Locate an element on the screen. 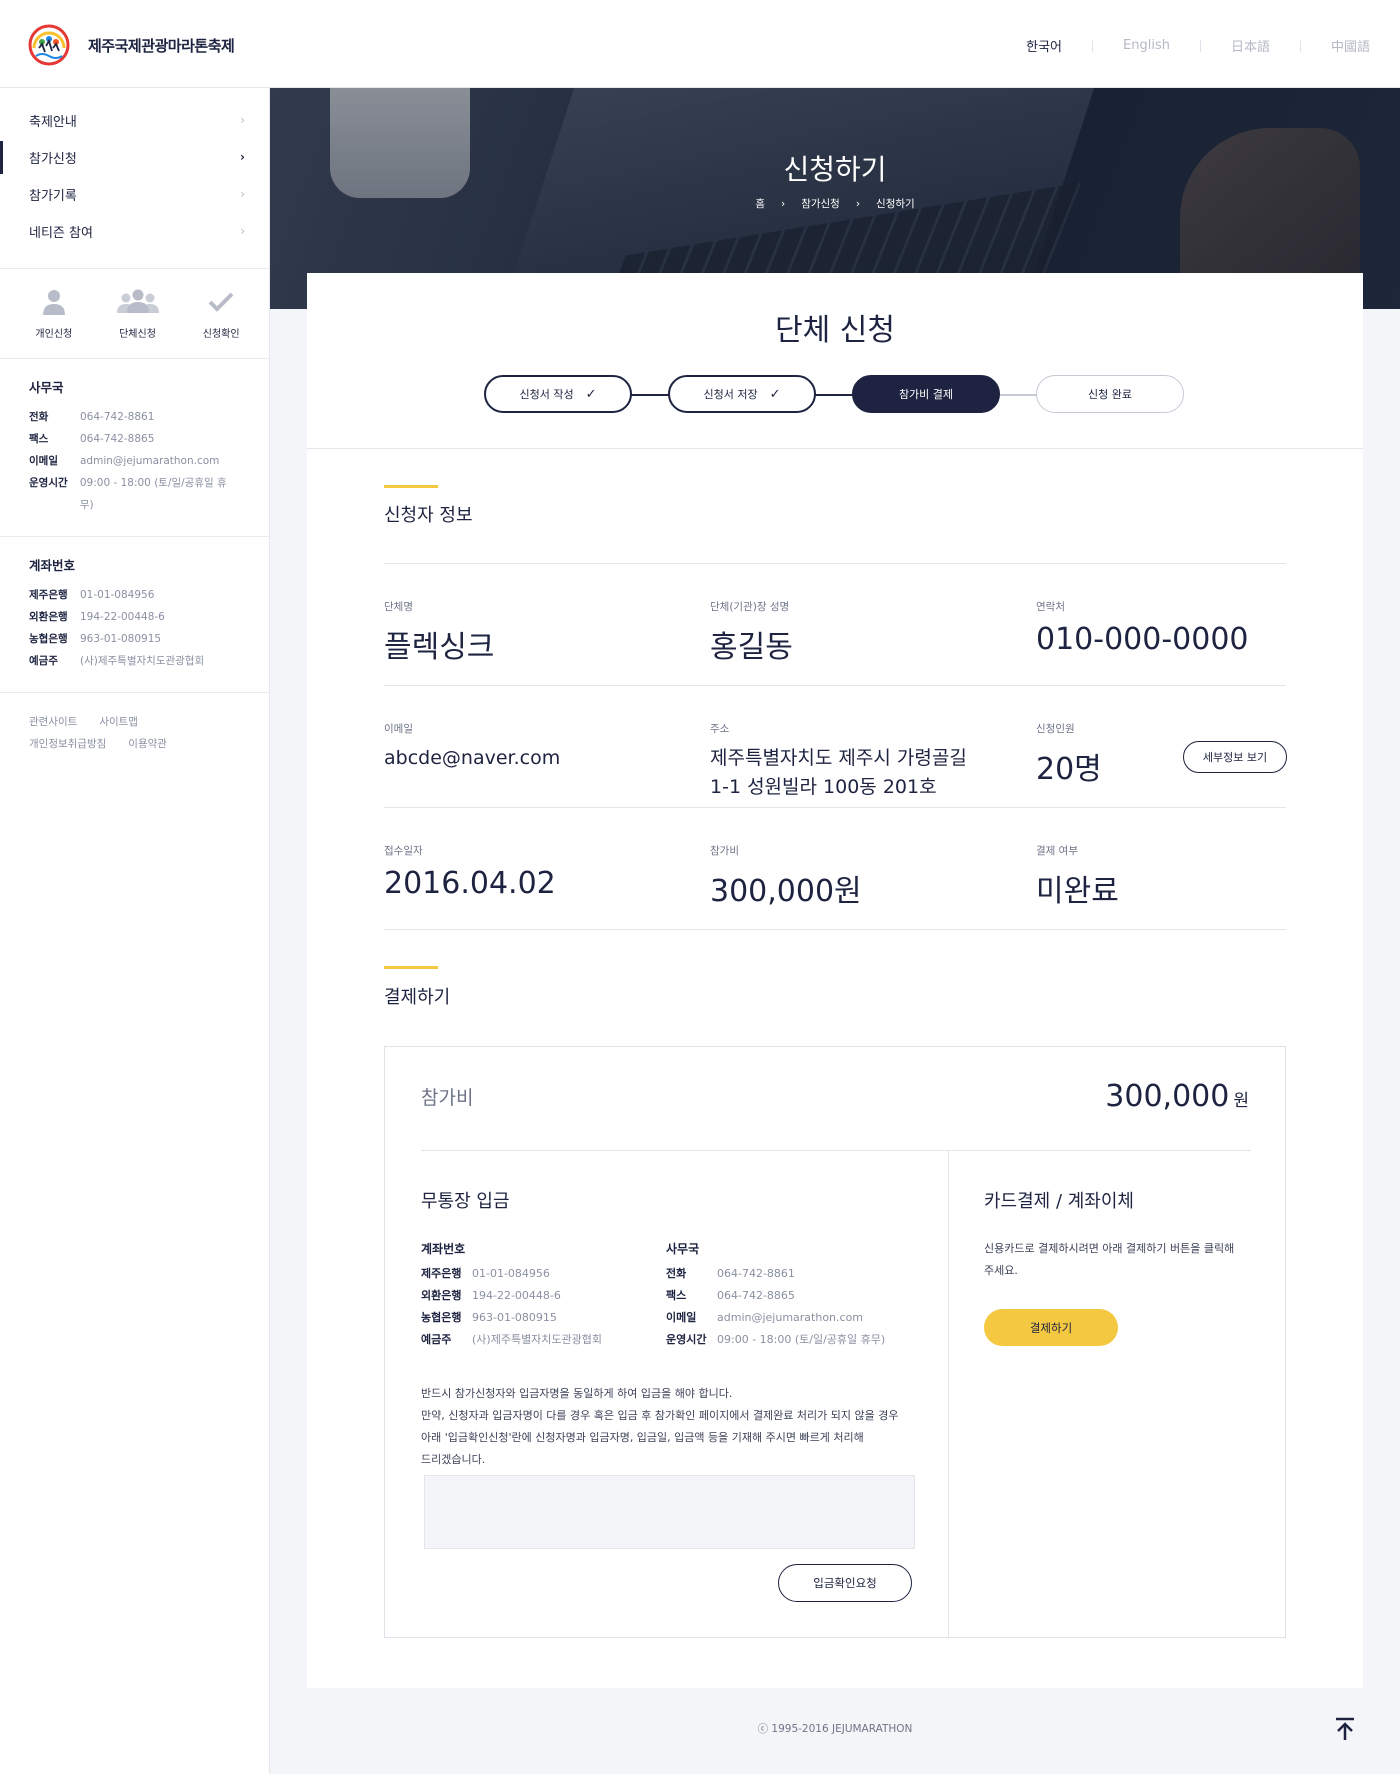  field-value: abcde@naver.com is located at coordinates (472, 758).